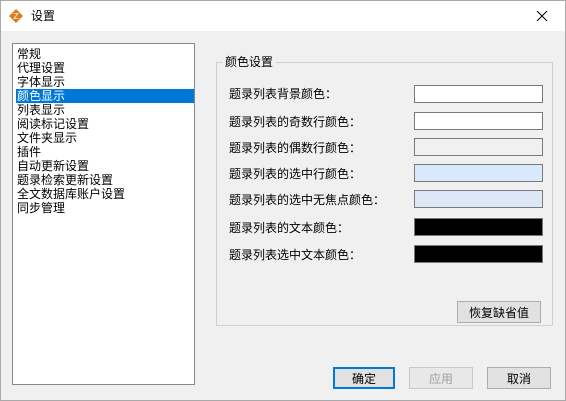  Describe the element at coordinates (29, 152) in the screenshot. I see `sidebar-item-plugins: 插件` at that location.